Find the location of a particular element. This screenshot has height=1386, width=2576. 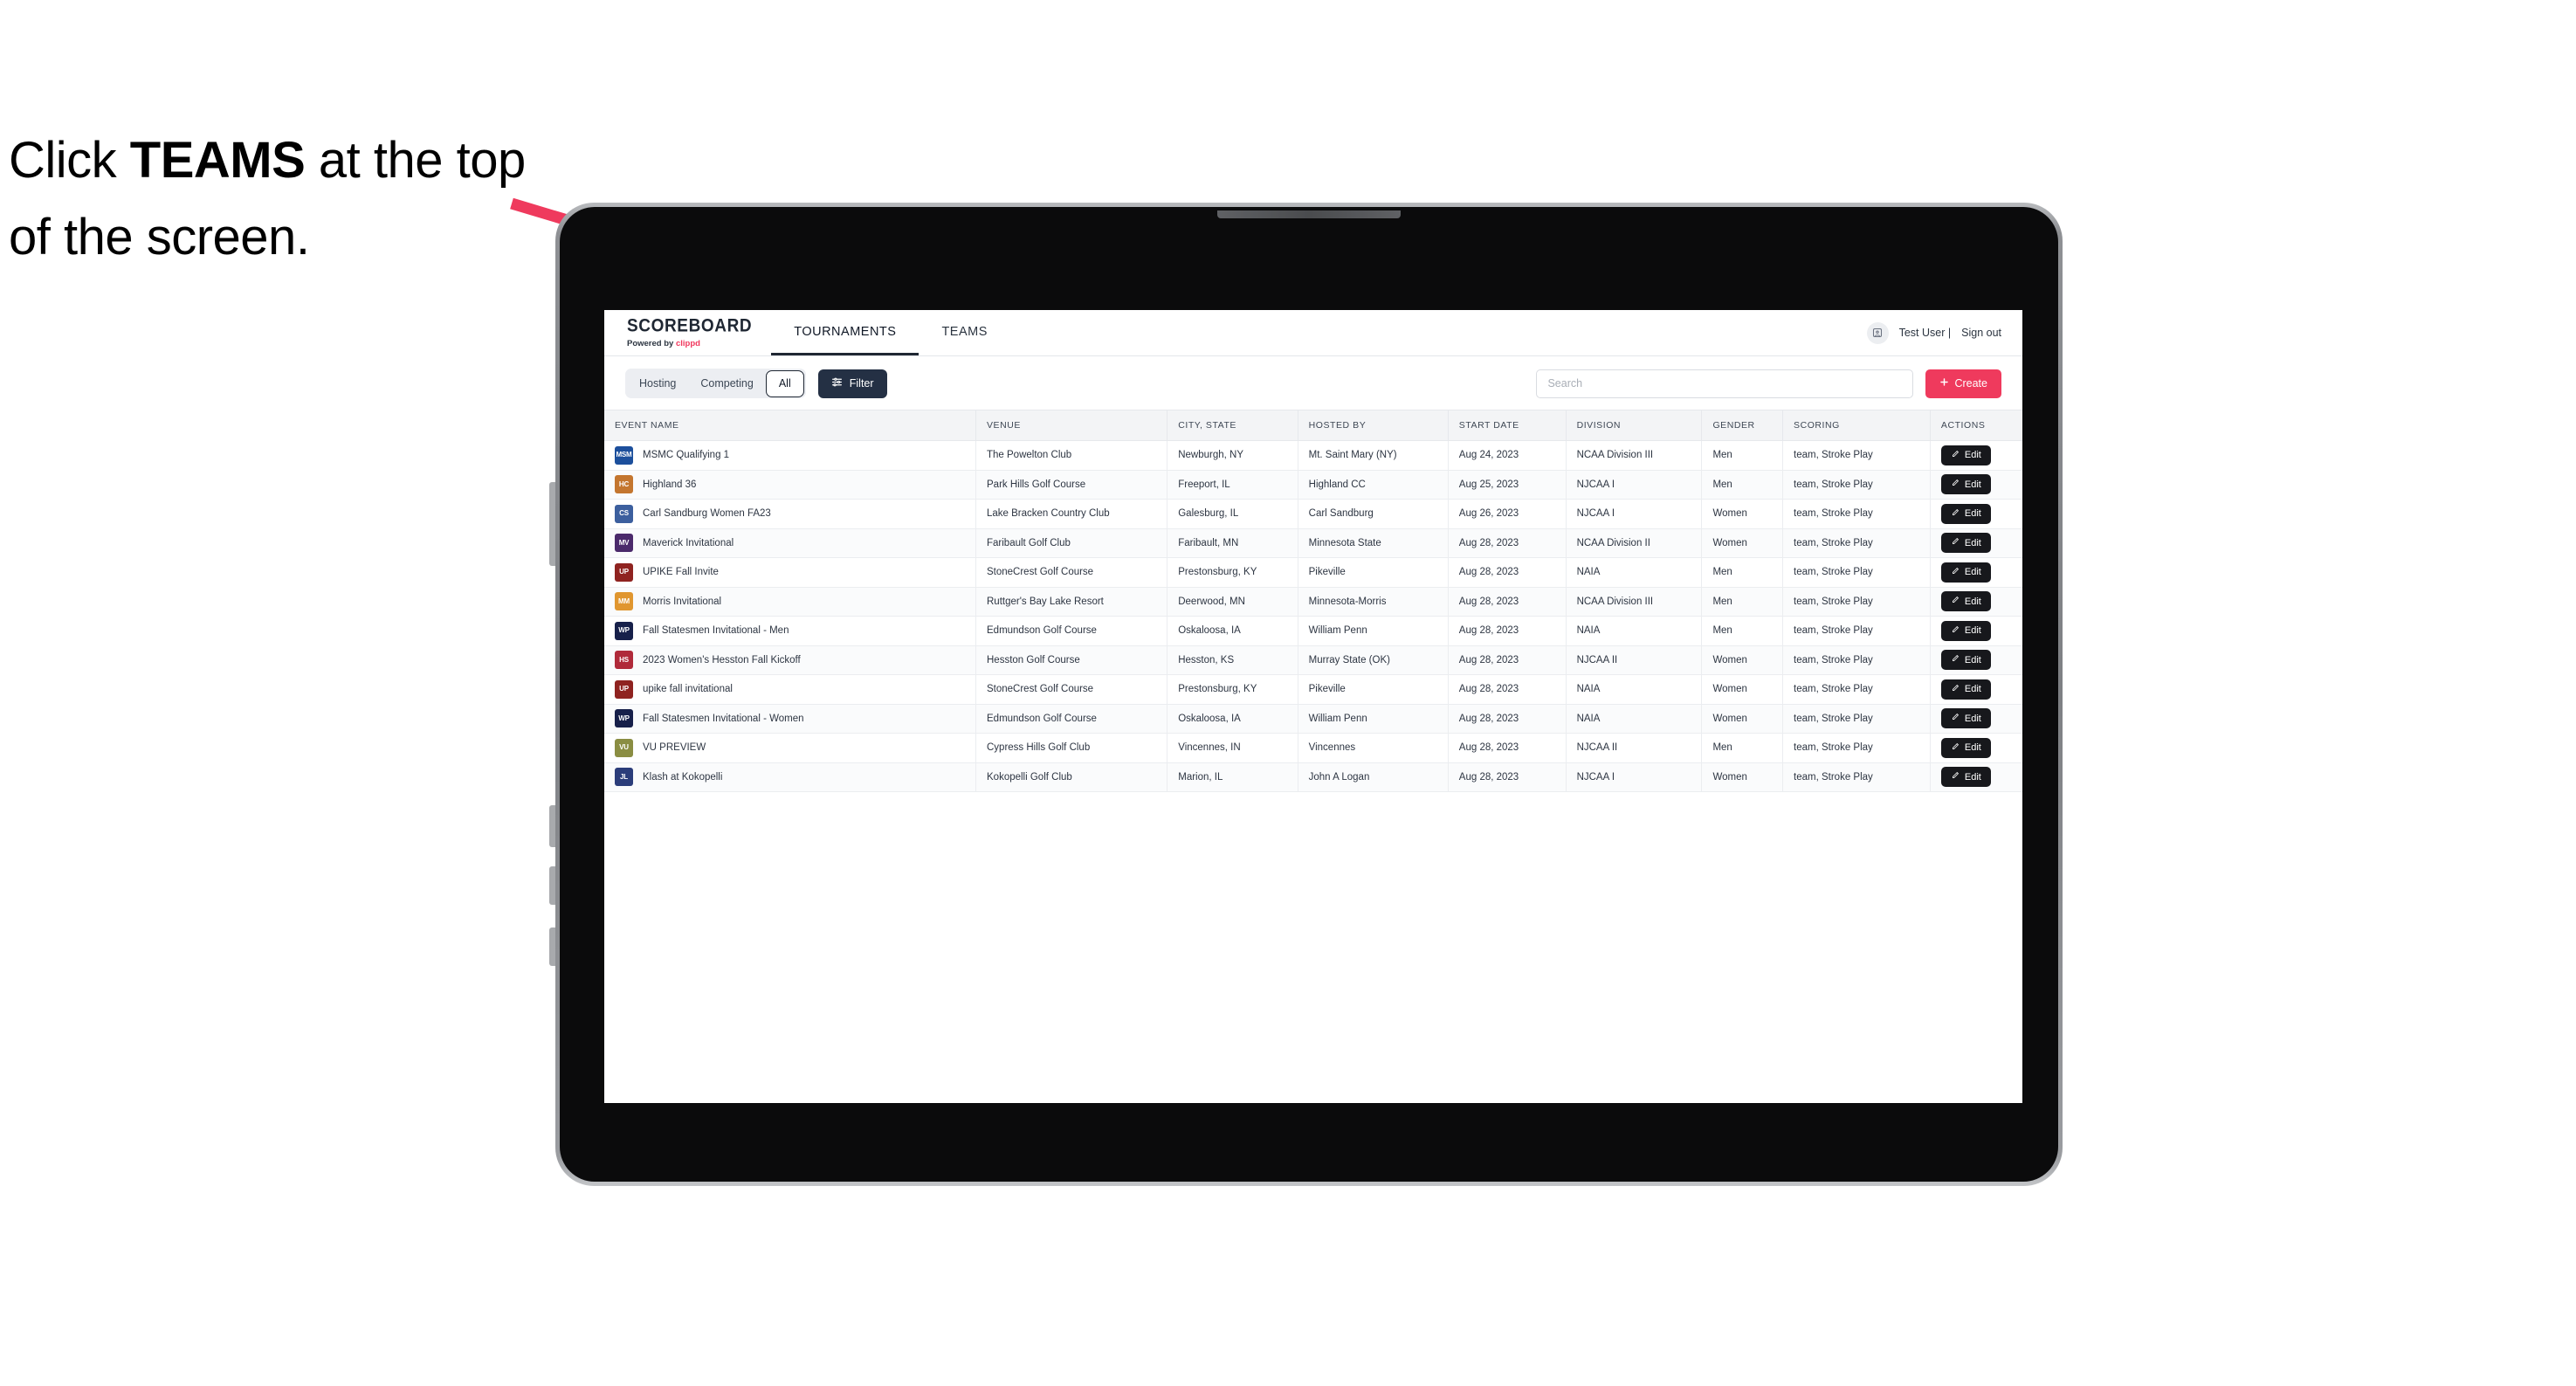

segment-competing: Competing is located at coordinates (726, 383).